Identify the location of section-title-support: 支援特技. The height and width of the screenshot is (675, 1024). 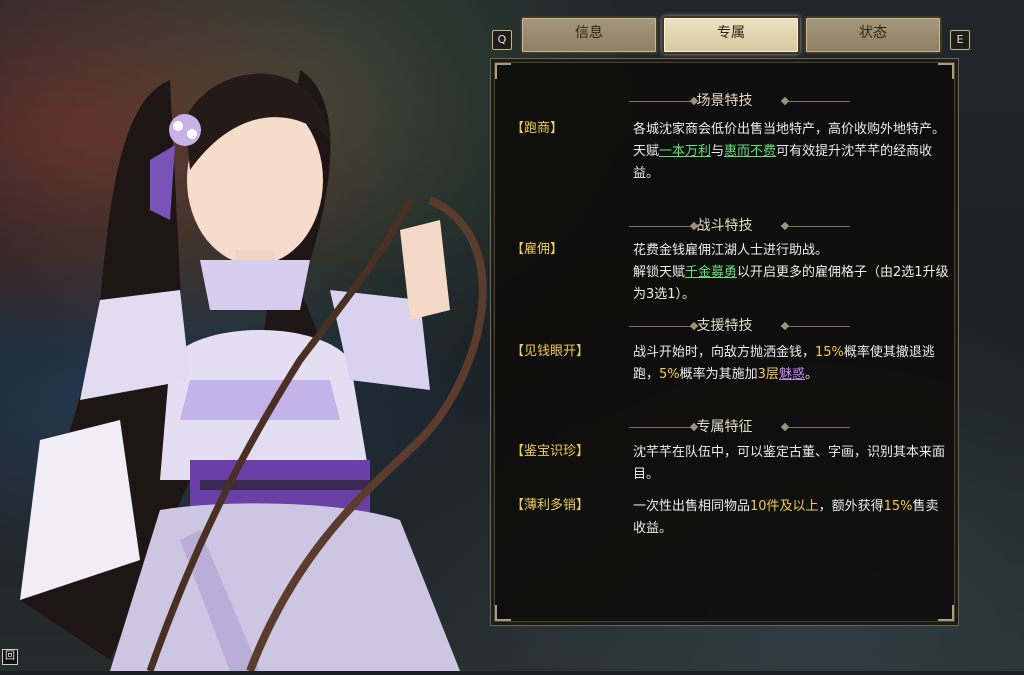
(724, 326).